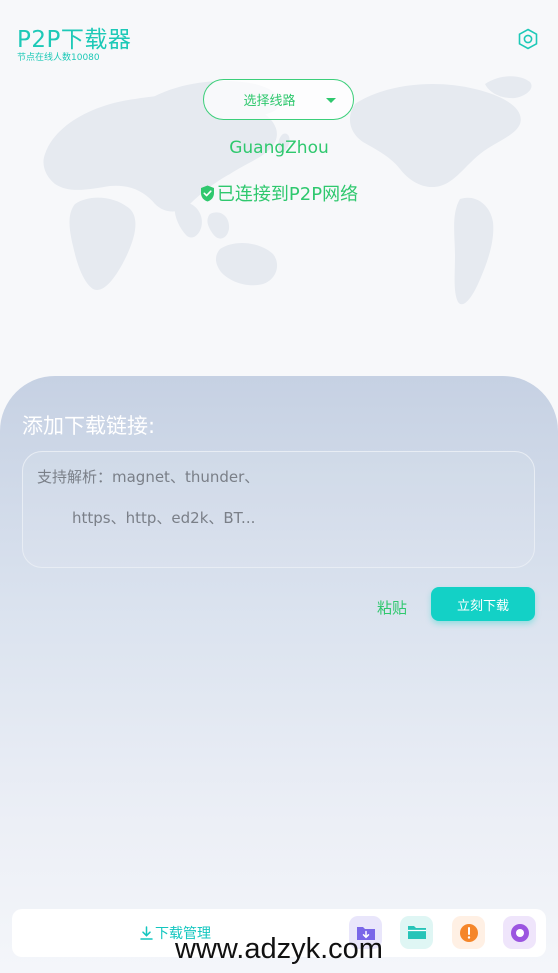 This screenshot has height=973, width=558. Describe the element at coordinates (287, 194) in the screenshot. I see `connection-status-text: 已连接到P2P网络` at that location.